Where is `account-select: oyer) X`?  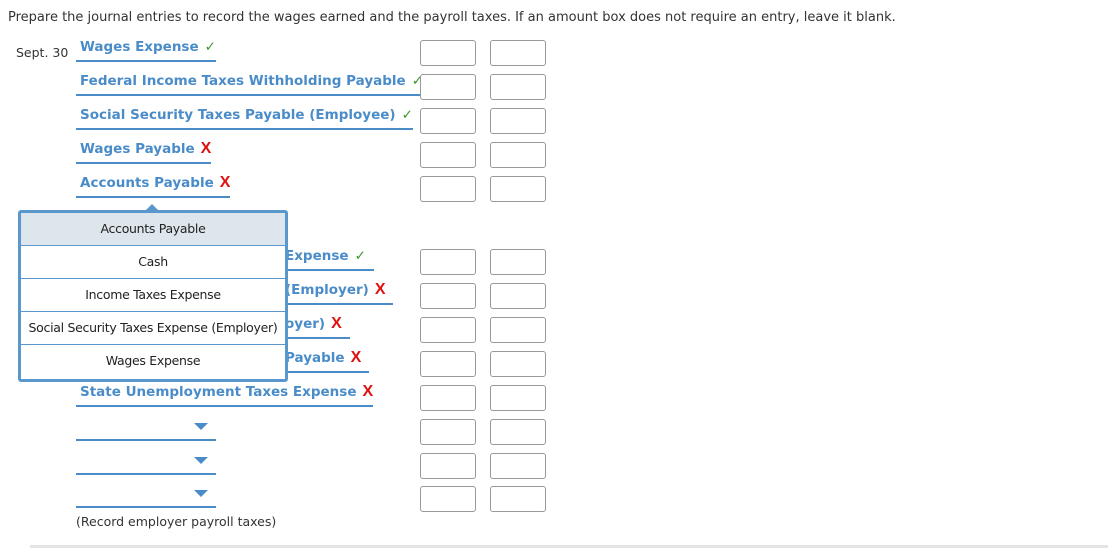 account-select: oyer) X is located at coordinates (317, 326).